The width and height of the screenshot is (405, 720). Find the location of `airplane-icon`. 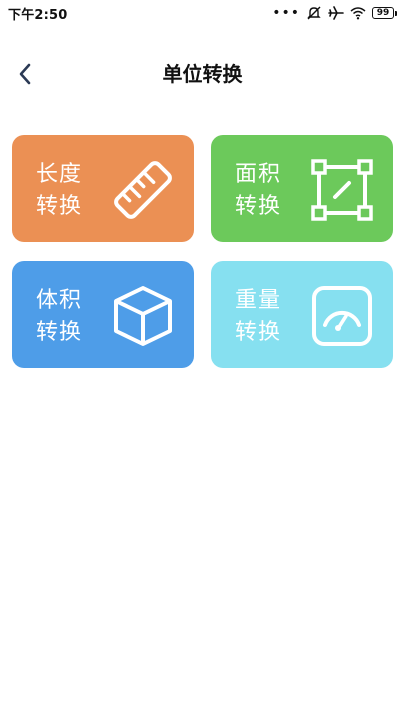

airplane-icon is located at coordinates (336, 13).